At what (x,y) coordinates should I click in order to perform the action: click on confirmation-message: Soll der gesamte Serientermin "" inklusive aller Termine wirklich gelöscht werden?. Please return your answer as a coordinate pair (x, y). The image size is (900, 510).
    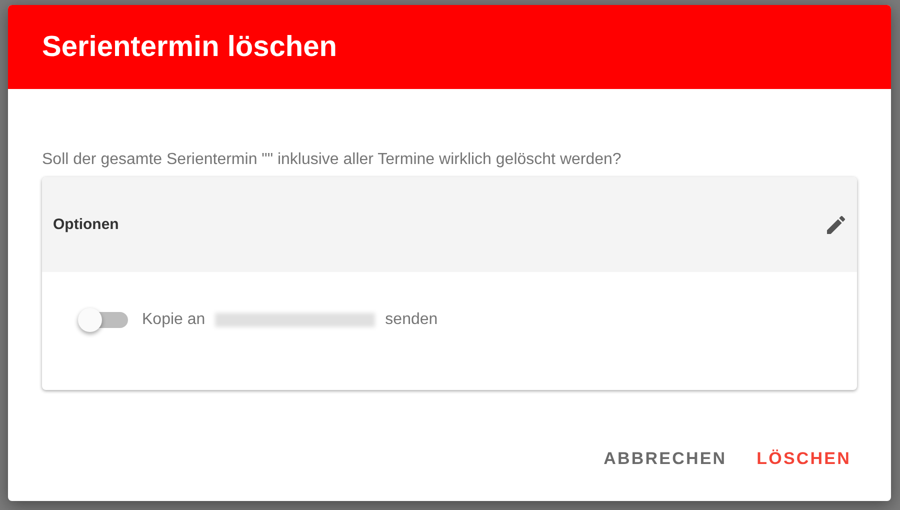
    Looking at the image, I should click on (332, 160).